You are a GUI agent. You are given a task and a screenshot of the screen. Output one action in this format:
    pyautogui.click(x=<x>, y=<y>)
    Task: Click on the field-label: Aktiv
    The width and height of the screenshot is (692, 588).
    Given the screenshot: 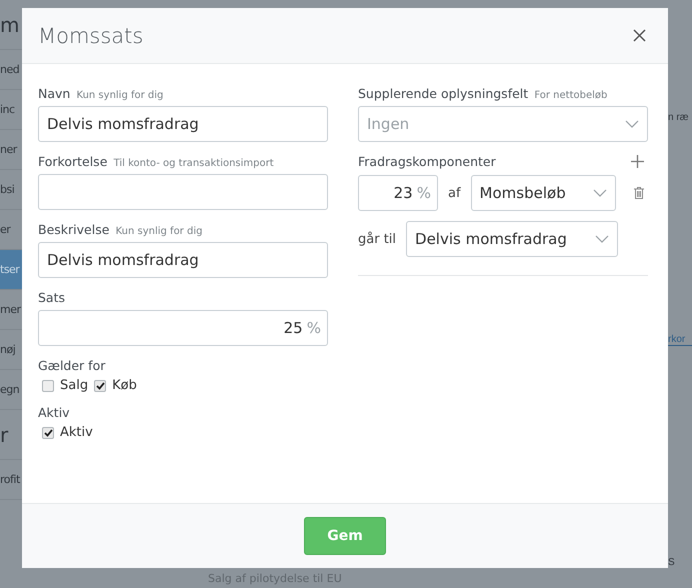 What is the action you would take?
    pyautogui.click(x=54, y=412)
    